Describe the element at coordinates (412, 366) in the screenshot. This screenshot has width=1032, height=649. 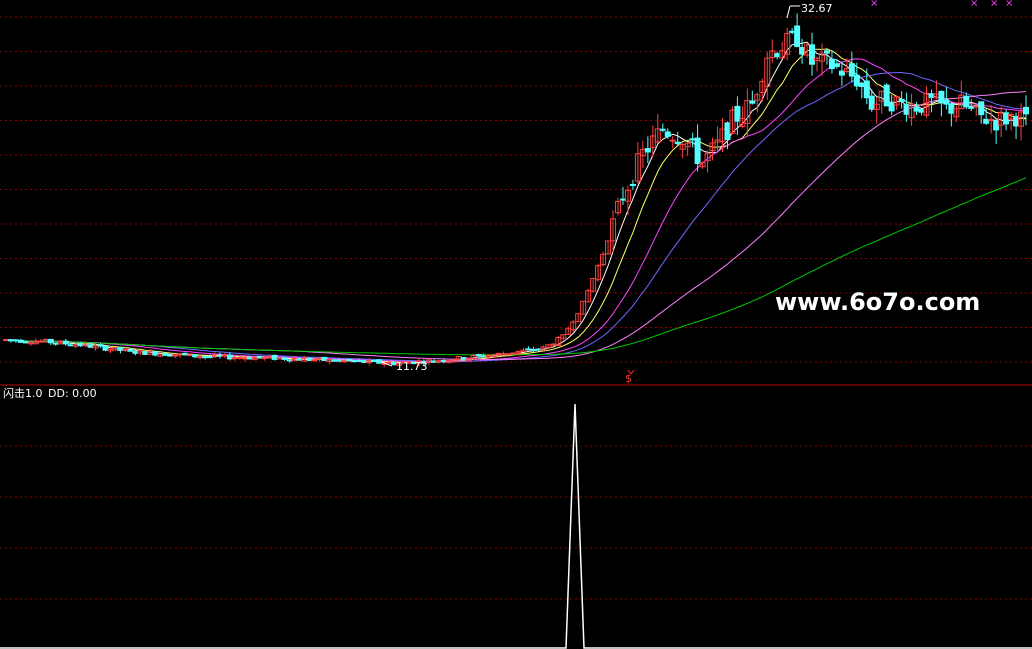
I see `low-price-label: 11.73` at that location.